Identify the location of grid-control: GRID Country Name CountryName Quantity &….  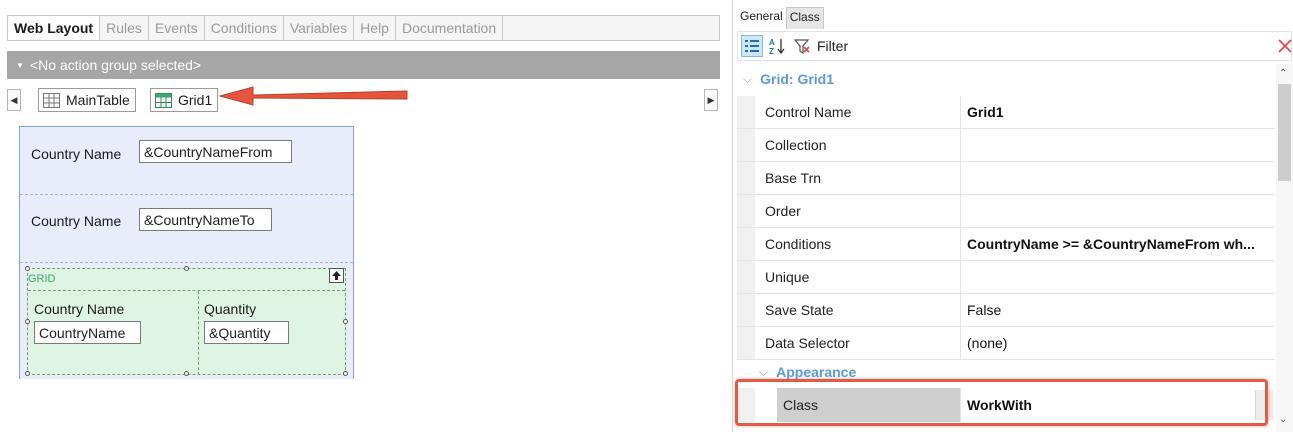
(186, 321).